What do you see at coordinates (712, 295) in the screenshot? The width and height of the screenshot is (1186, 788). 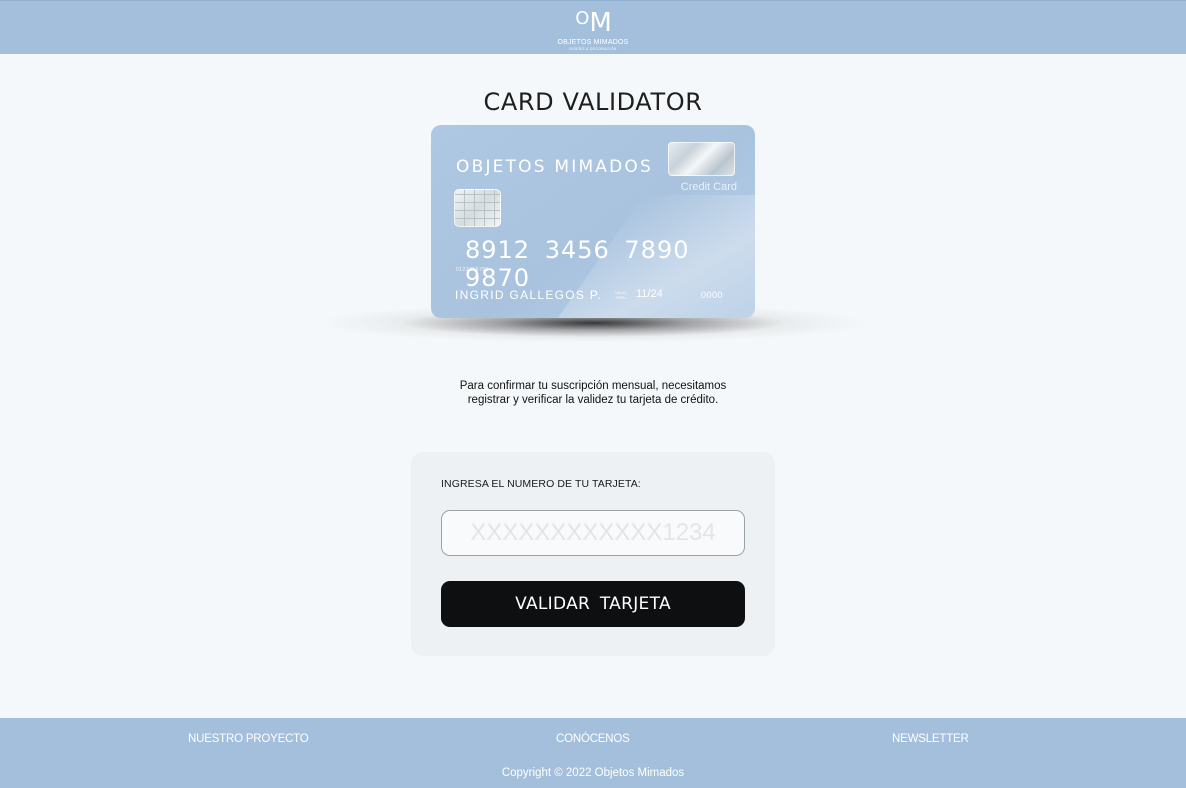 I see `card-cvv: 0000` at bounding box center [712, 295].